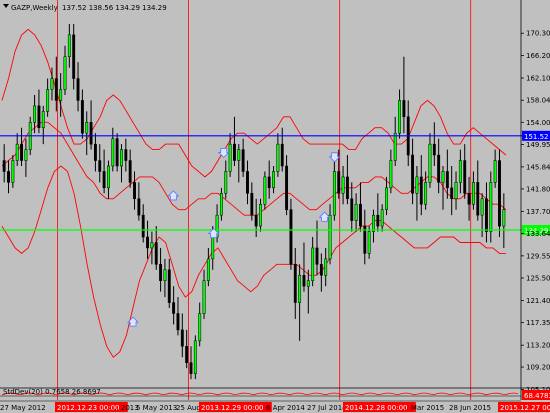 This screenshot has height=413, width=550. Describe the element at coordinates (538, 56) in the screenshot. I see `price-tick-label: 166.20` at that location.